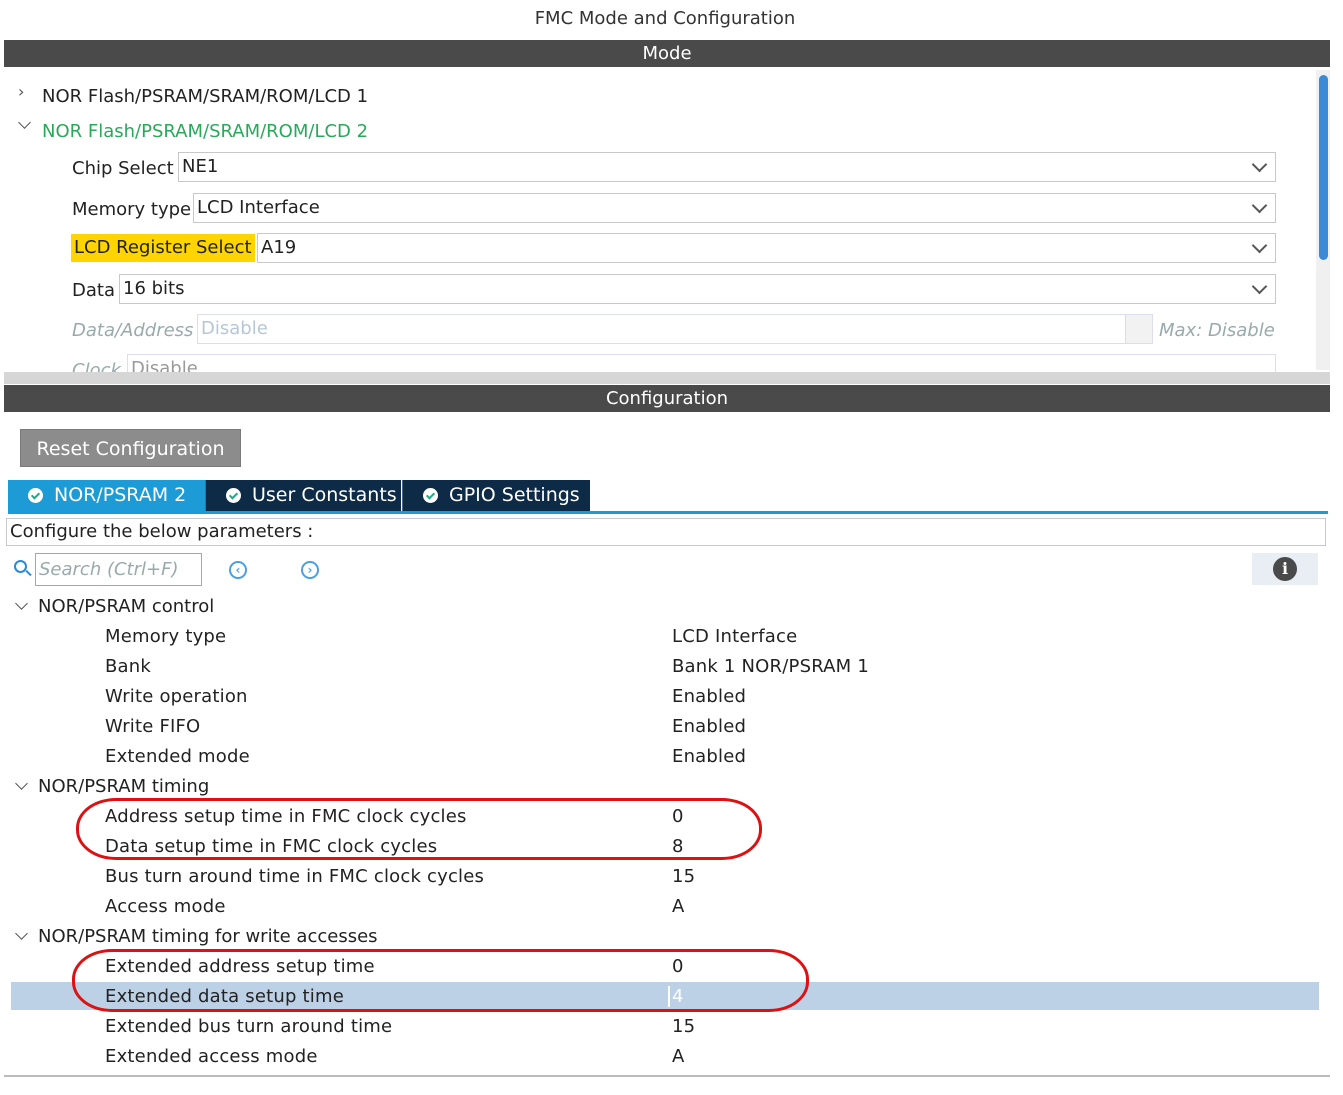  What do you see at coordinates (166, 636) in the screenshot?
I see `param-name: Memory type` at bounding box center [166, 636].